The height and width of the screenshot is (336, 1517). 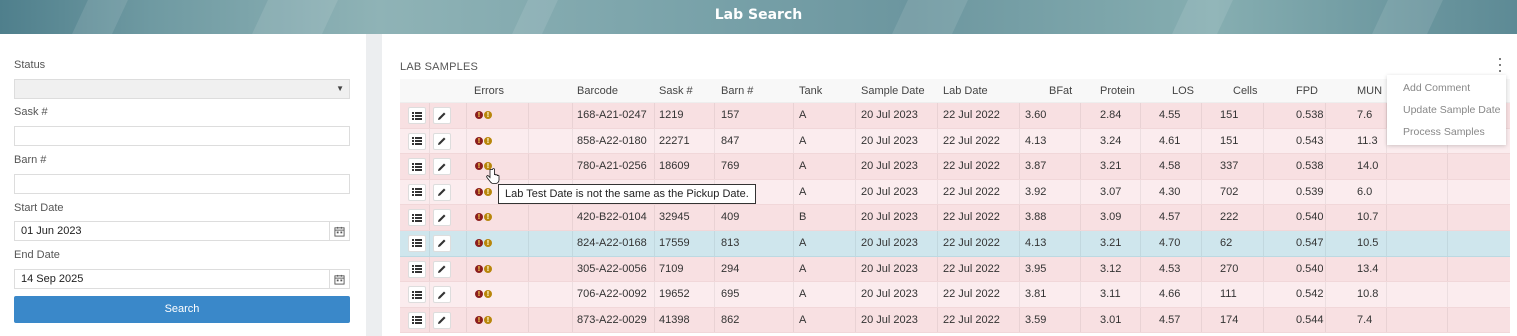 I want to click on table-cell: 4.57, so click(x=1170, y=217).